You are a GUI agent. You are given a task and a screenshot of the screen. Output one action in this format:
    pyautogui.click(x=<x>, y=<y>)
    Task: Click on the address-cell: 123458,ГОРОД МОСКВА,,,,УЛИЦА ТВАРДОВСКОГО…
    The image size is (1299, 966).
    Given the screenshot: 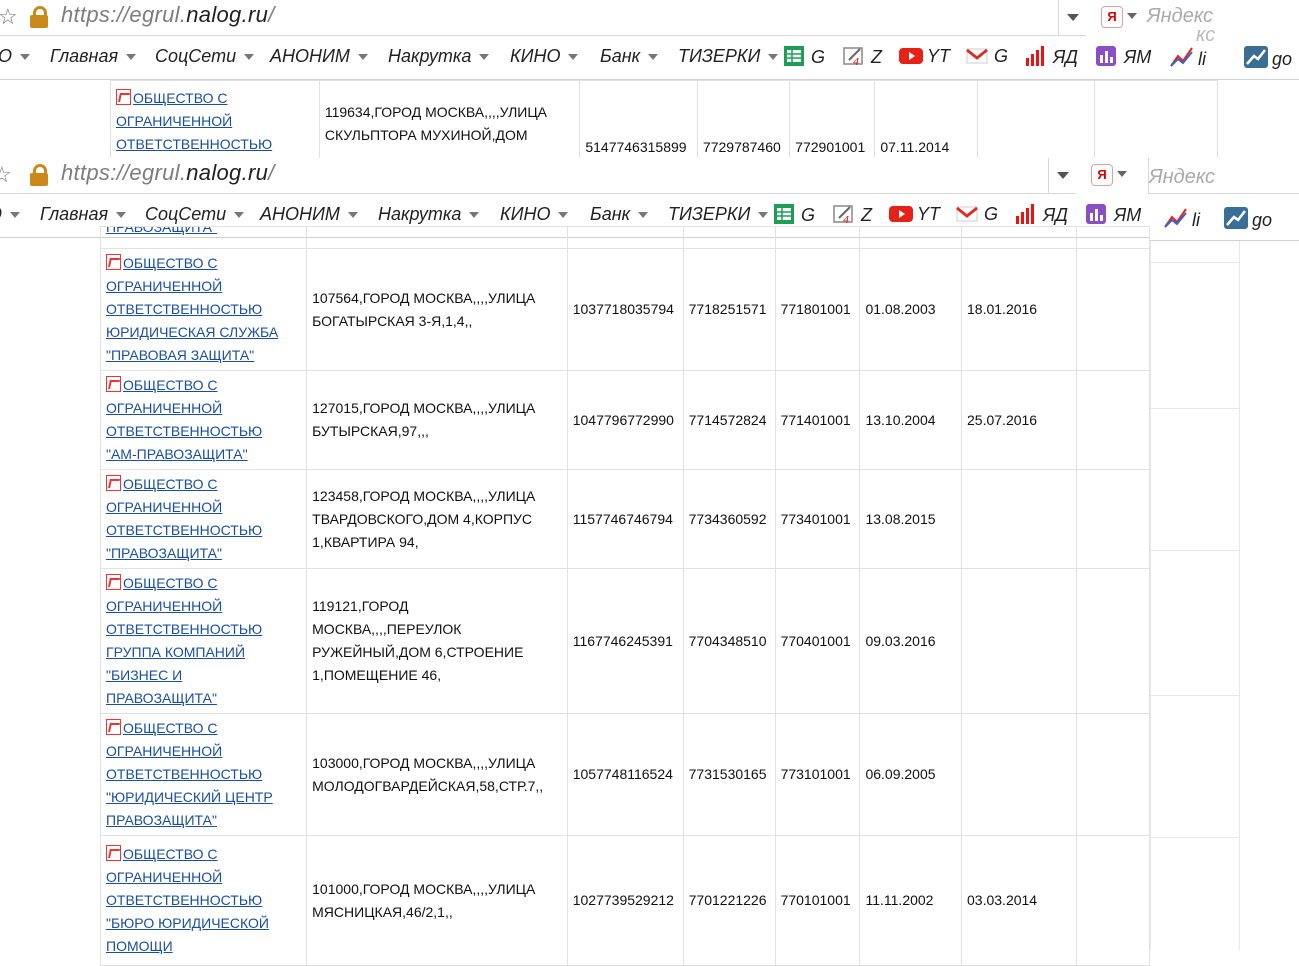 What is the action you would take?
    pyautogui.click(x=437, y=519)
    